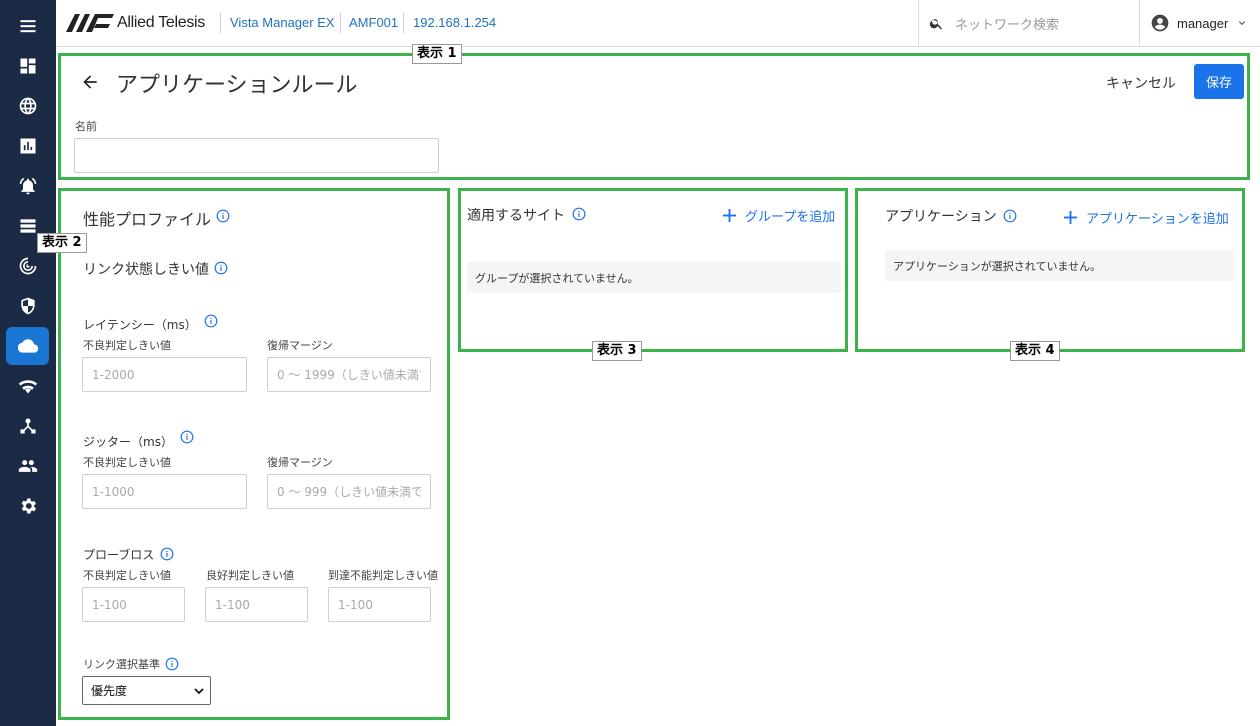  What do you see at coordinates (250, 575) in the screenshot?
I see `probe-good-label: 良好判定しきい値` at bounding box center [250, 575].